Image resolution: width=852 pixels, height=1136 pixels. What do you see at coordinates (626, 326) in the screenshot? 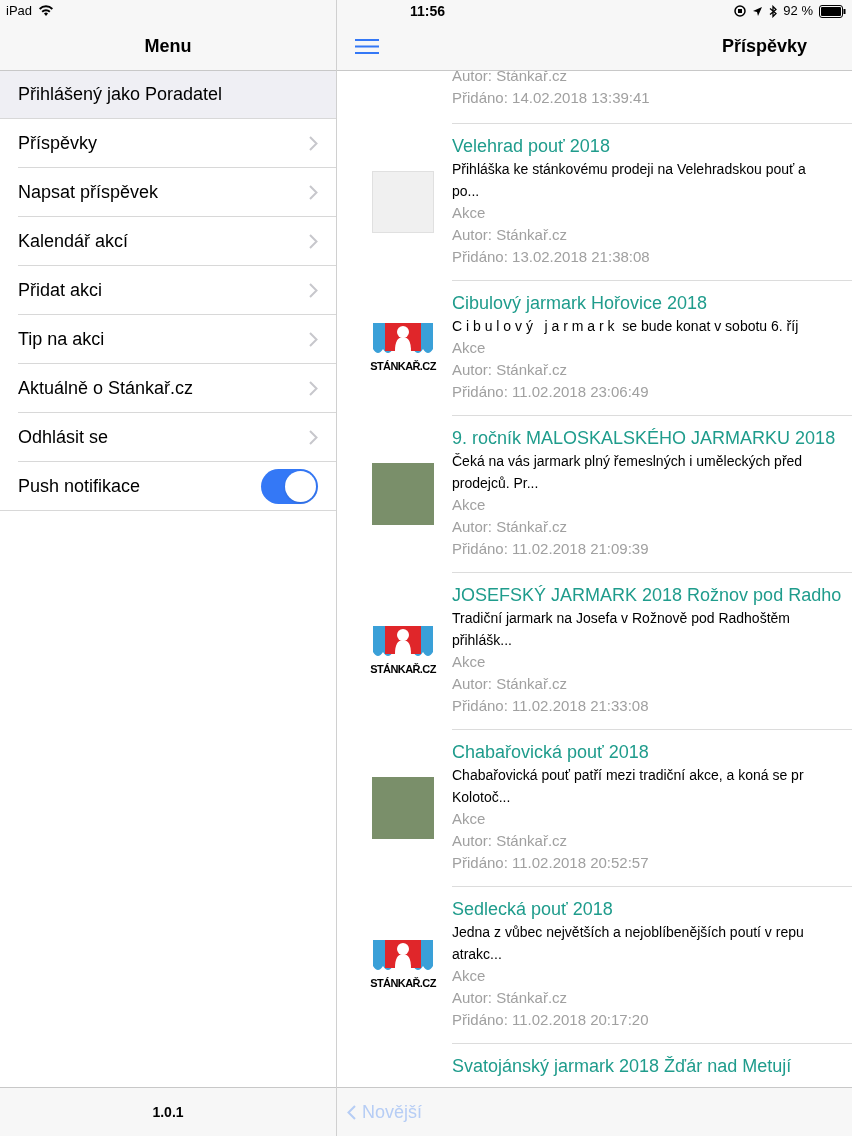
I see `post-excerpt: C i b u l o v ý j a r m a r k se bude konat v sobotu 6. říj` at bounding box center [626, 326].